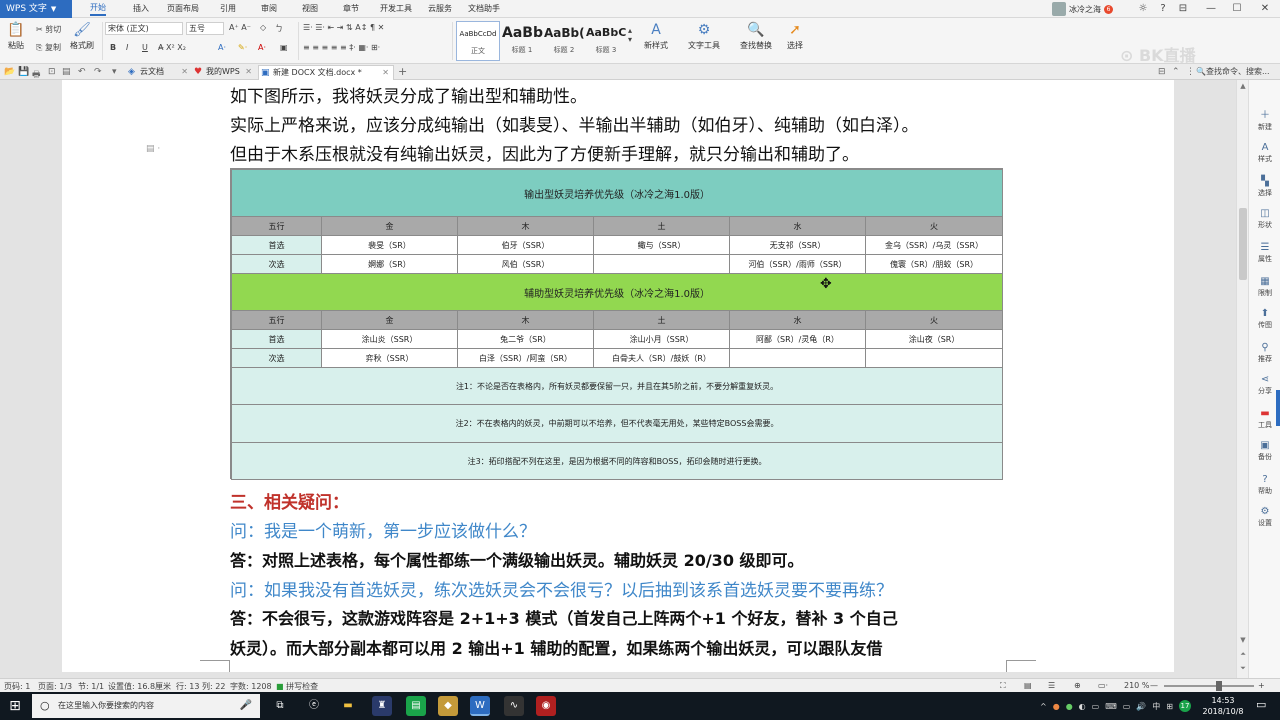  What do you see at coordinates (15, 706) in the screenshot?
I see `windows-start-icon: ⊞` at bounding box center [15, 706].